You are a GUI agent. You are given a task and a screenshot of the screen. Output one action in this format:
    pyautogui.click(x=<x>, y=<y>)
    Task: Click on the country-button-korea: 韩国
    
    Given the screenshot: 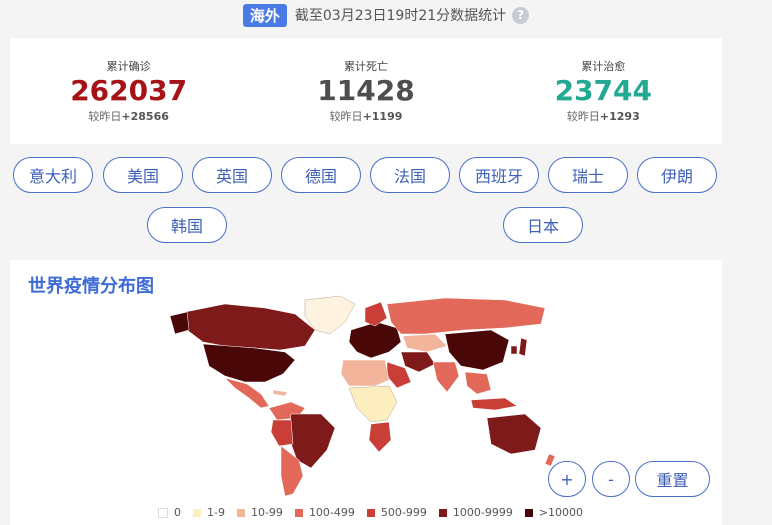 What is the action you would take?
    pyautogui.click(x=187, y=225)
    